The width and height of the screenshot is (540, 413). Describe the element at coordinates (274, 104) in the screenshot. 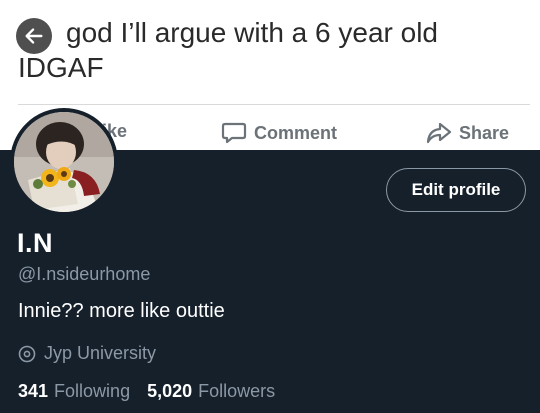

I see `banner-divider` at that location.